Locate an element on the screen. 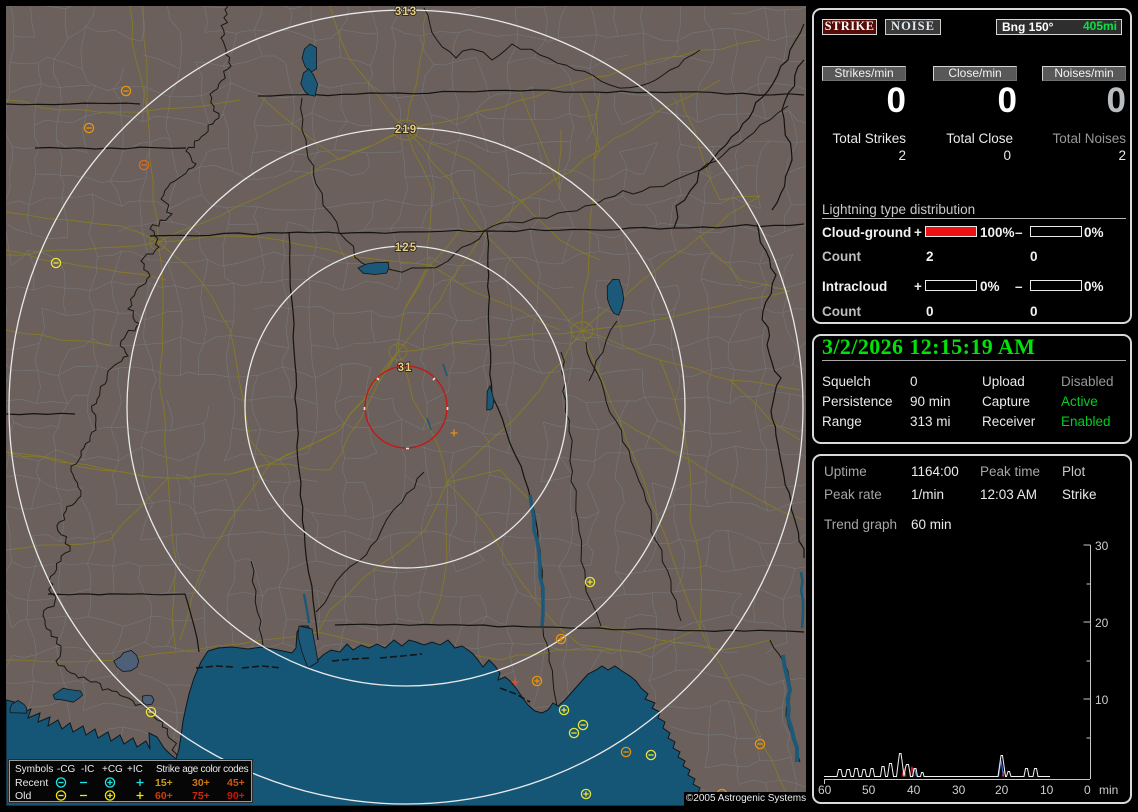  svg-text: 0 is located at coordinates (1087, 790).